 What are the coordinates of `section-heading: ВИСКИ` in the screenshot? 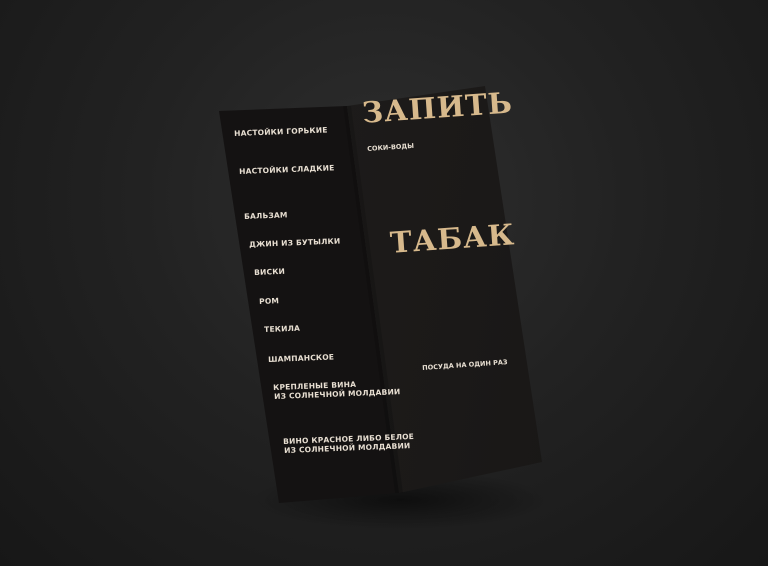 It's located at (270, 271).